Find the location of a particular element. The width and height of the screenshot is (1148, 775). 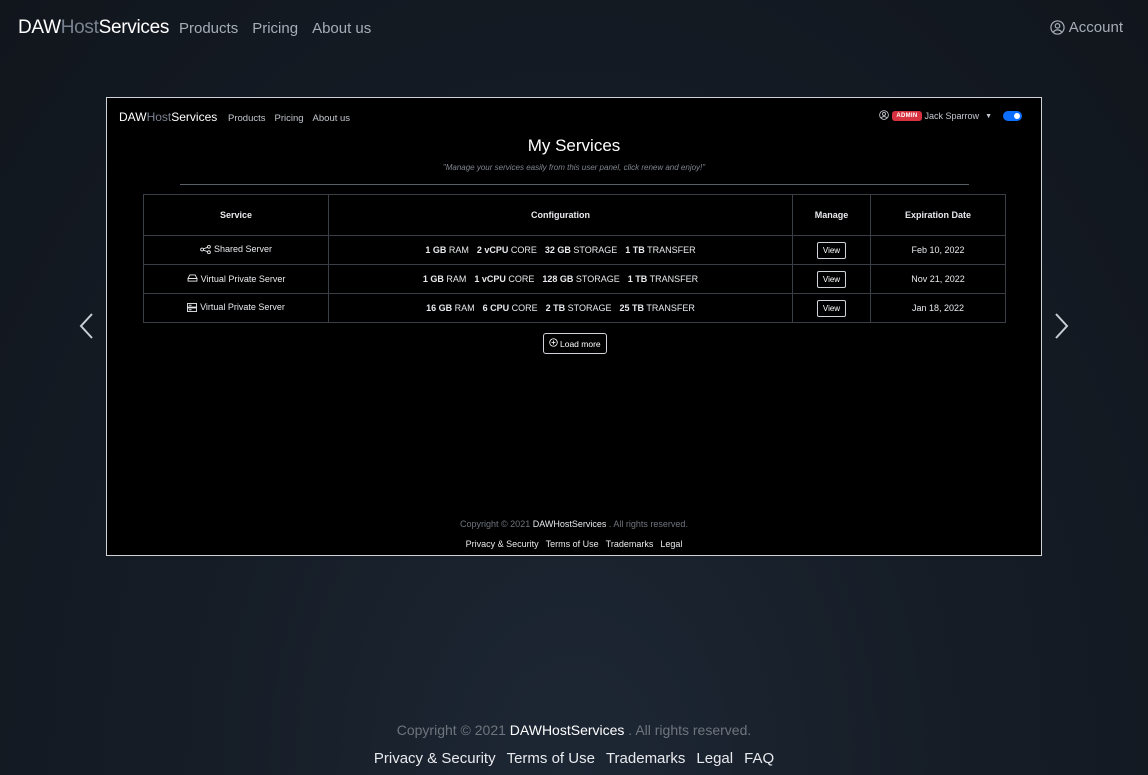

footer-legal-link: Legal is located at coordinates (714, 758).